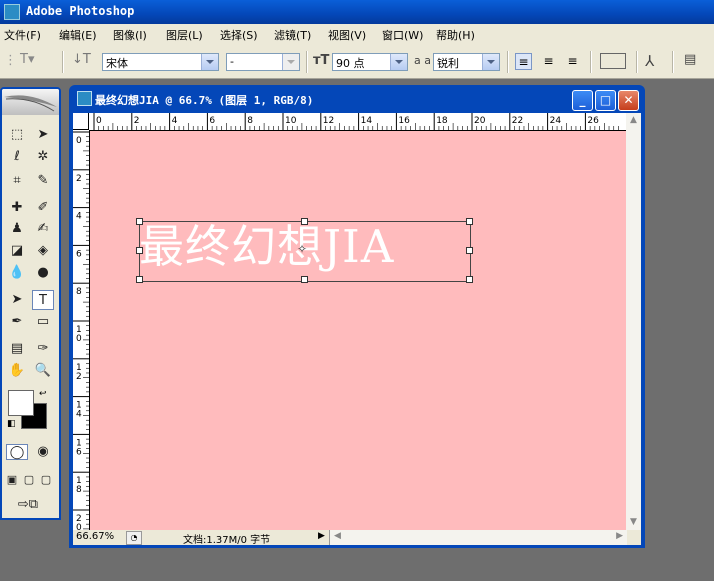  I want to click on quick-mask-mode-icon: ◉, so click(43, 452).